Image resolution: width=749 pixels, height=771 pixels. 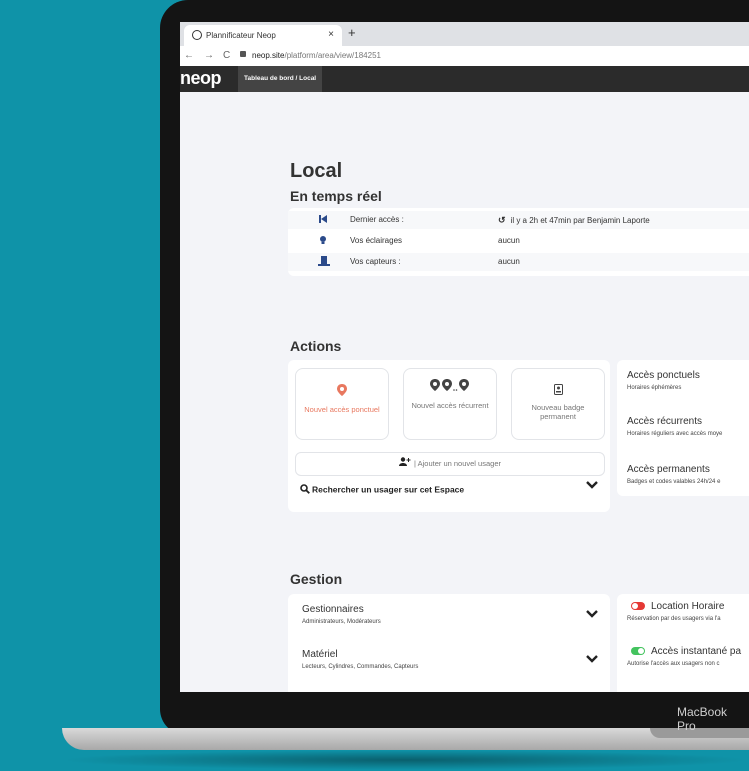 What do you see at coordinates (316, 579) in the screenshot?
I see `section-title-gestion: Gestion` at bounding box center [316, 579].